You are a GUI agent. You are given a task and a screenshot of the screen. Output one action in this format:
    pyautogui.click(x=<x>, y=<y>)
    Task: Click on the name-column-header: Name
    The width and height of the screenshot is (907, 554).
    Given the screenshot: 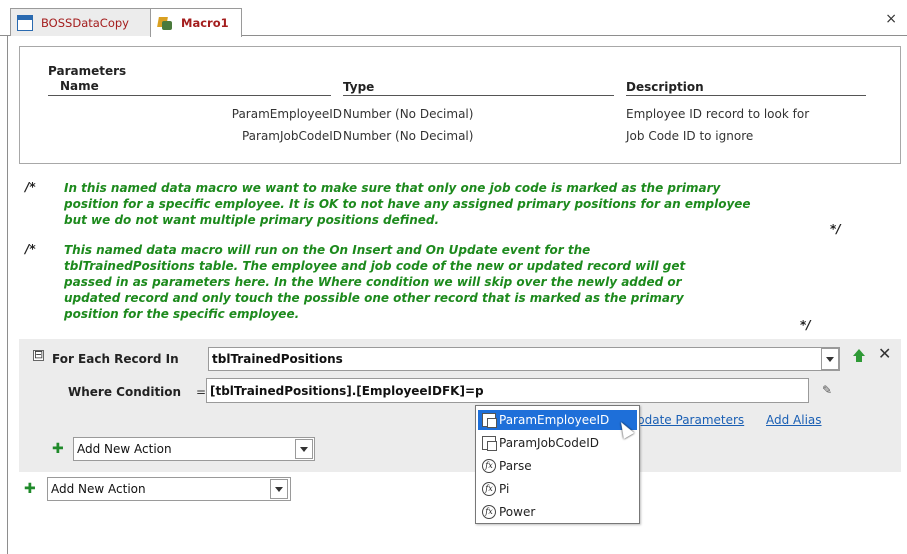 What is the action you would take?
    pyautogui.click(x=79, y=86)
    